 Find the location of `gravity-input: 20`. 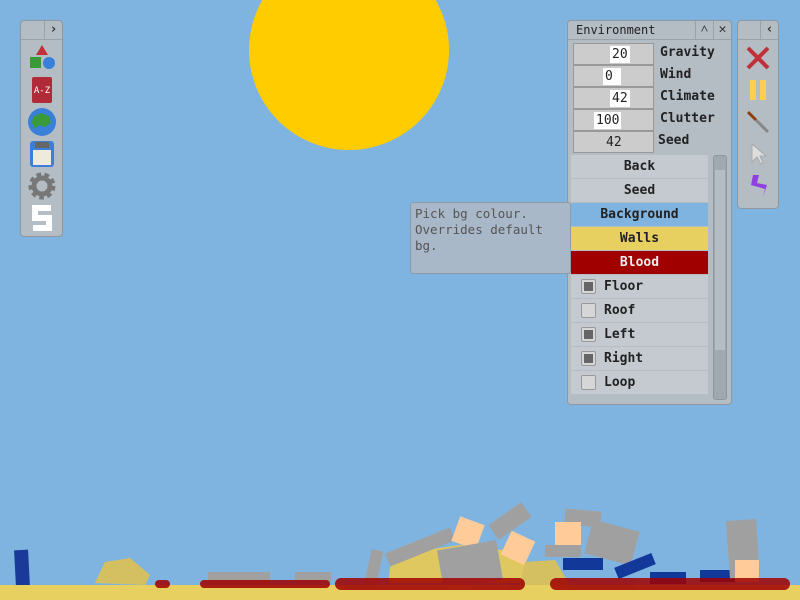

gravity-input: 20 is located at coordinates (613, 54).